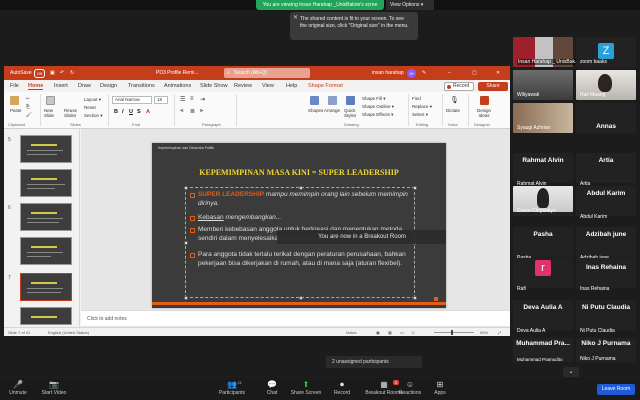 This screenshot has width=640, height=400. I want to click on replace-button: Replace ▾, so click(422, 107).